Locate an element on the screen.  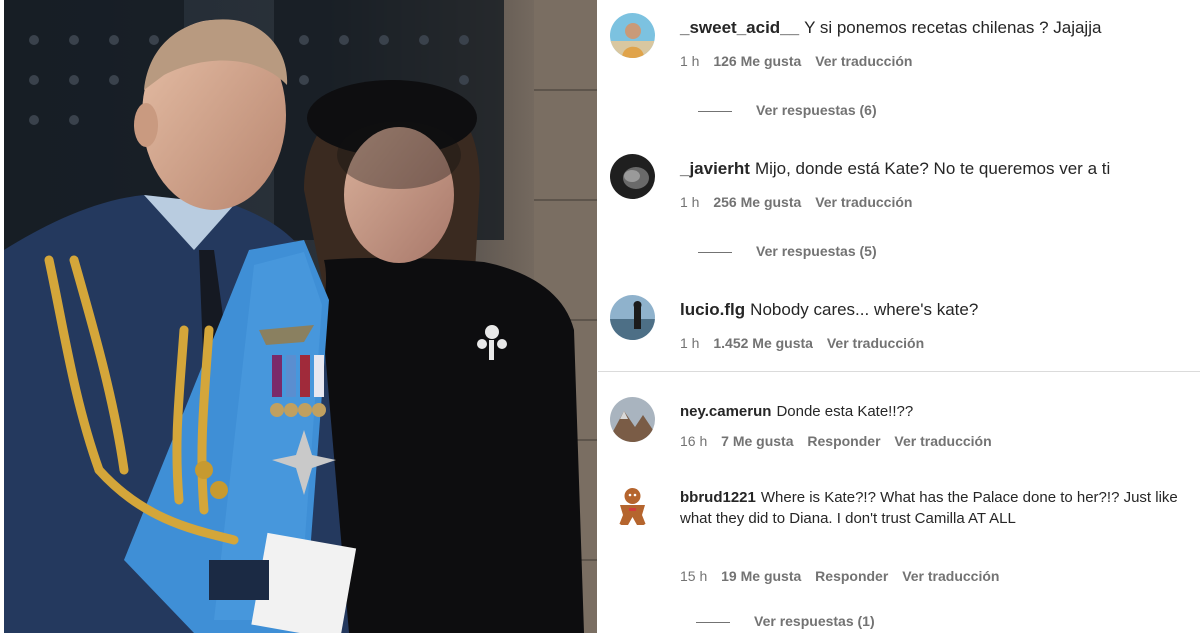
view-replies-label: Ver respuestas (6) is located at coordinates (816, 110).